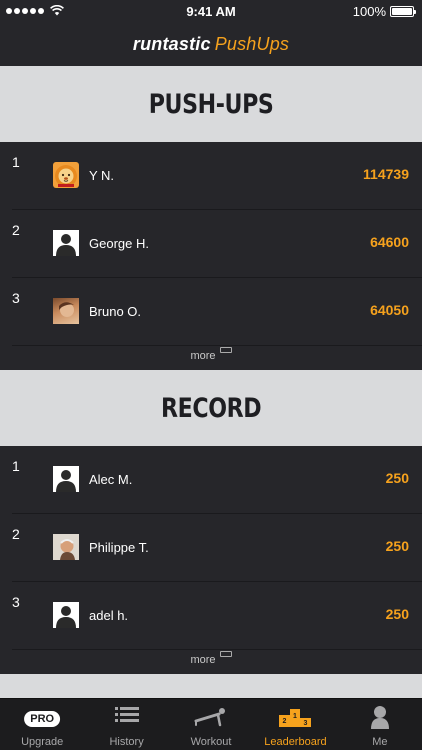  I want to click on leaderboard-row: 1 Y N. 114739, so click(211, 176).